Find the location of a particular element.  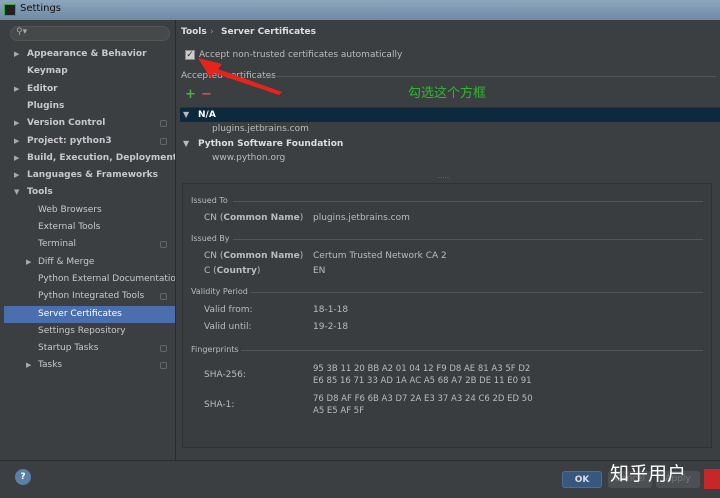

ok-button: OK is located at coordinates (582, 479).